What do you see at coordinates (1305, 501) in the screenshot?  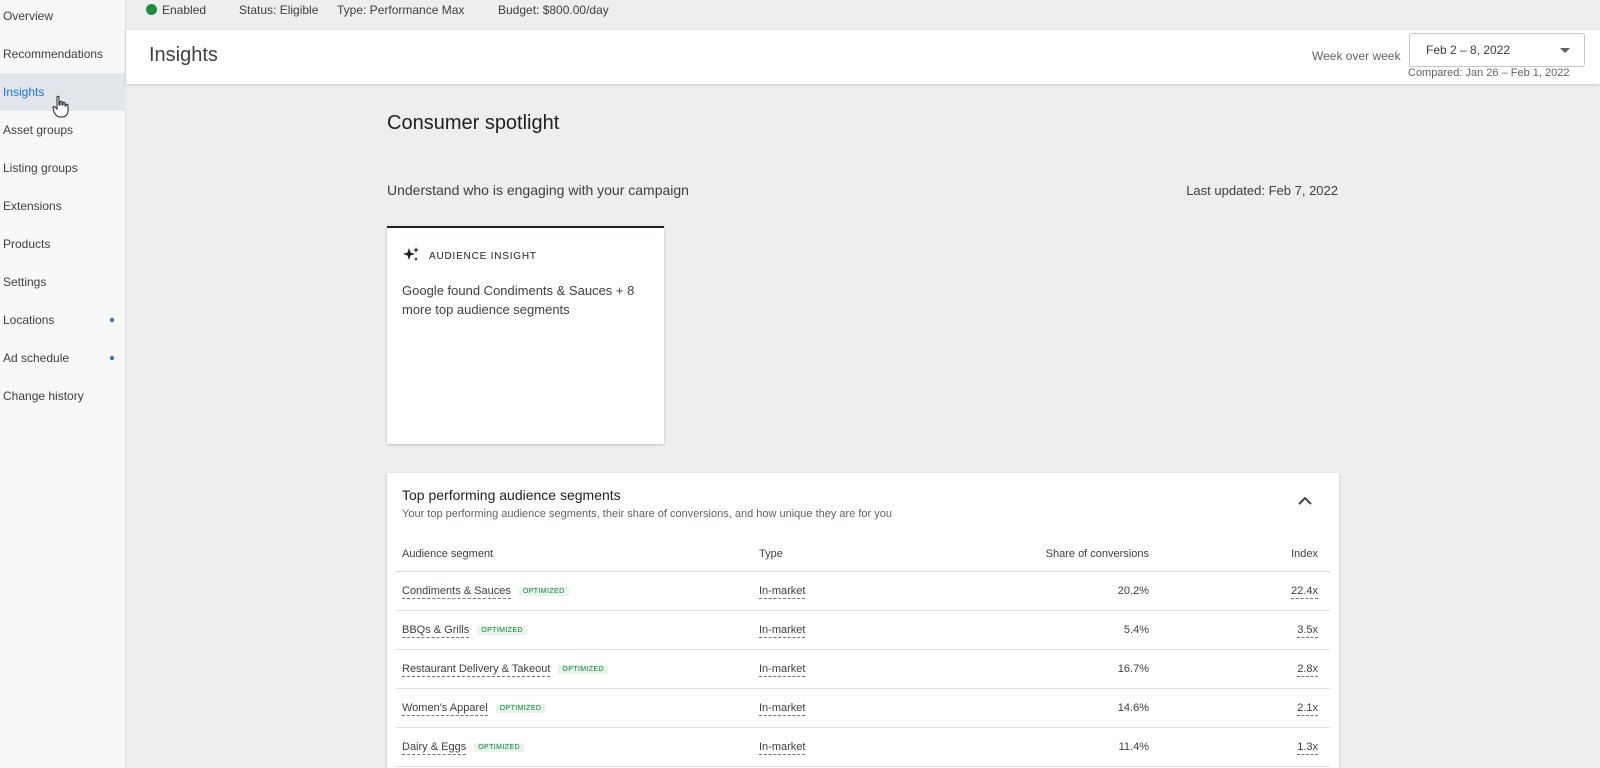 I see `chevron-up-icon` at bounding box center [1305, 501].